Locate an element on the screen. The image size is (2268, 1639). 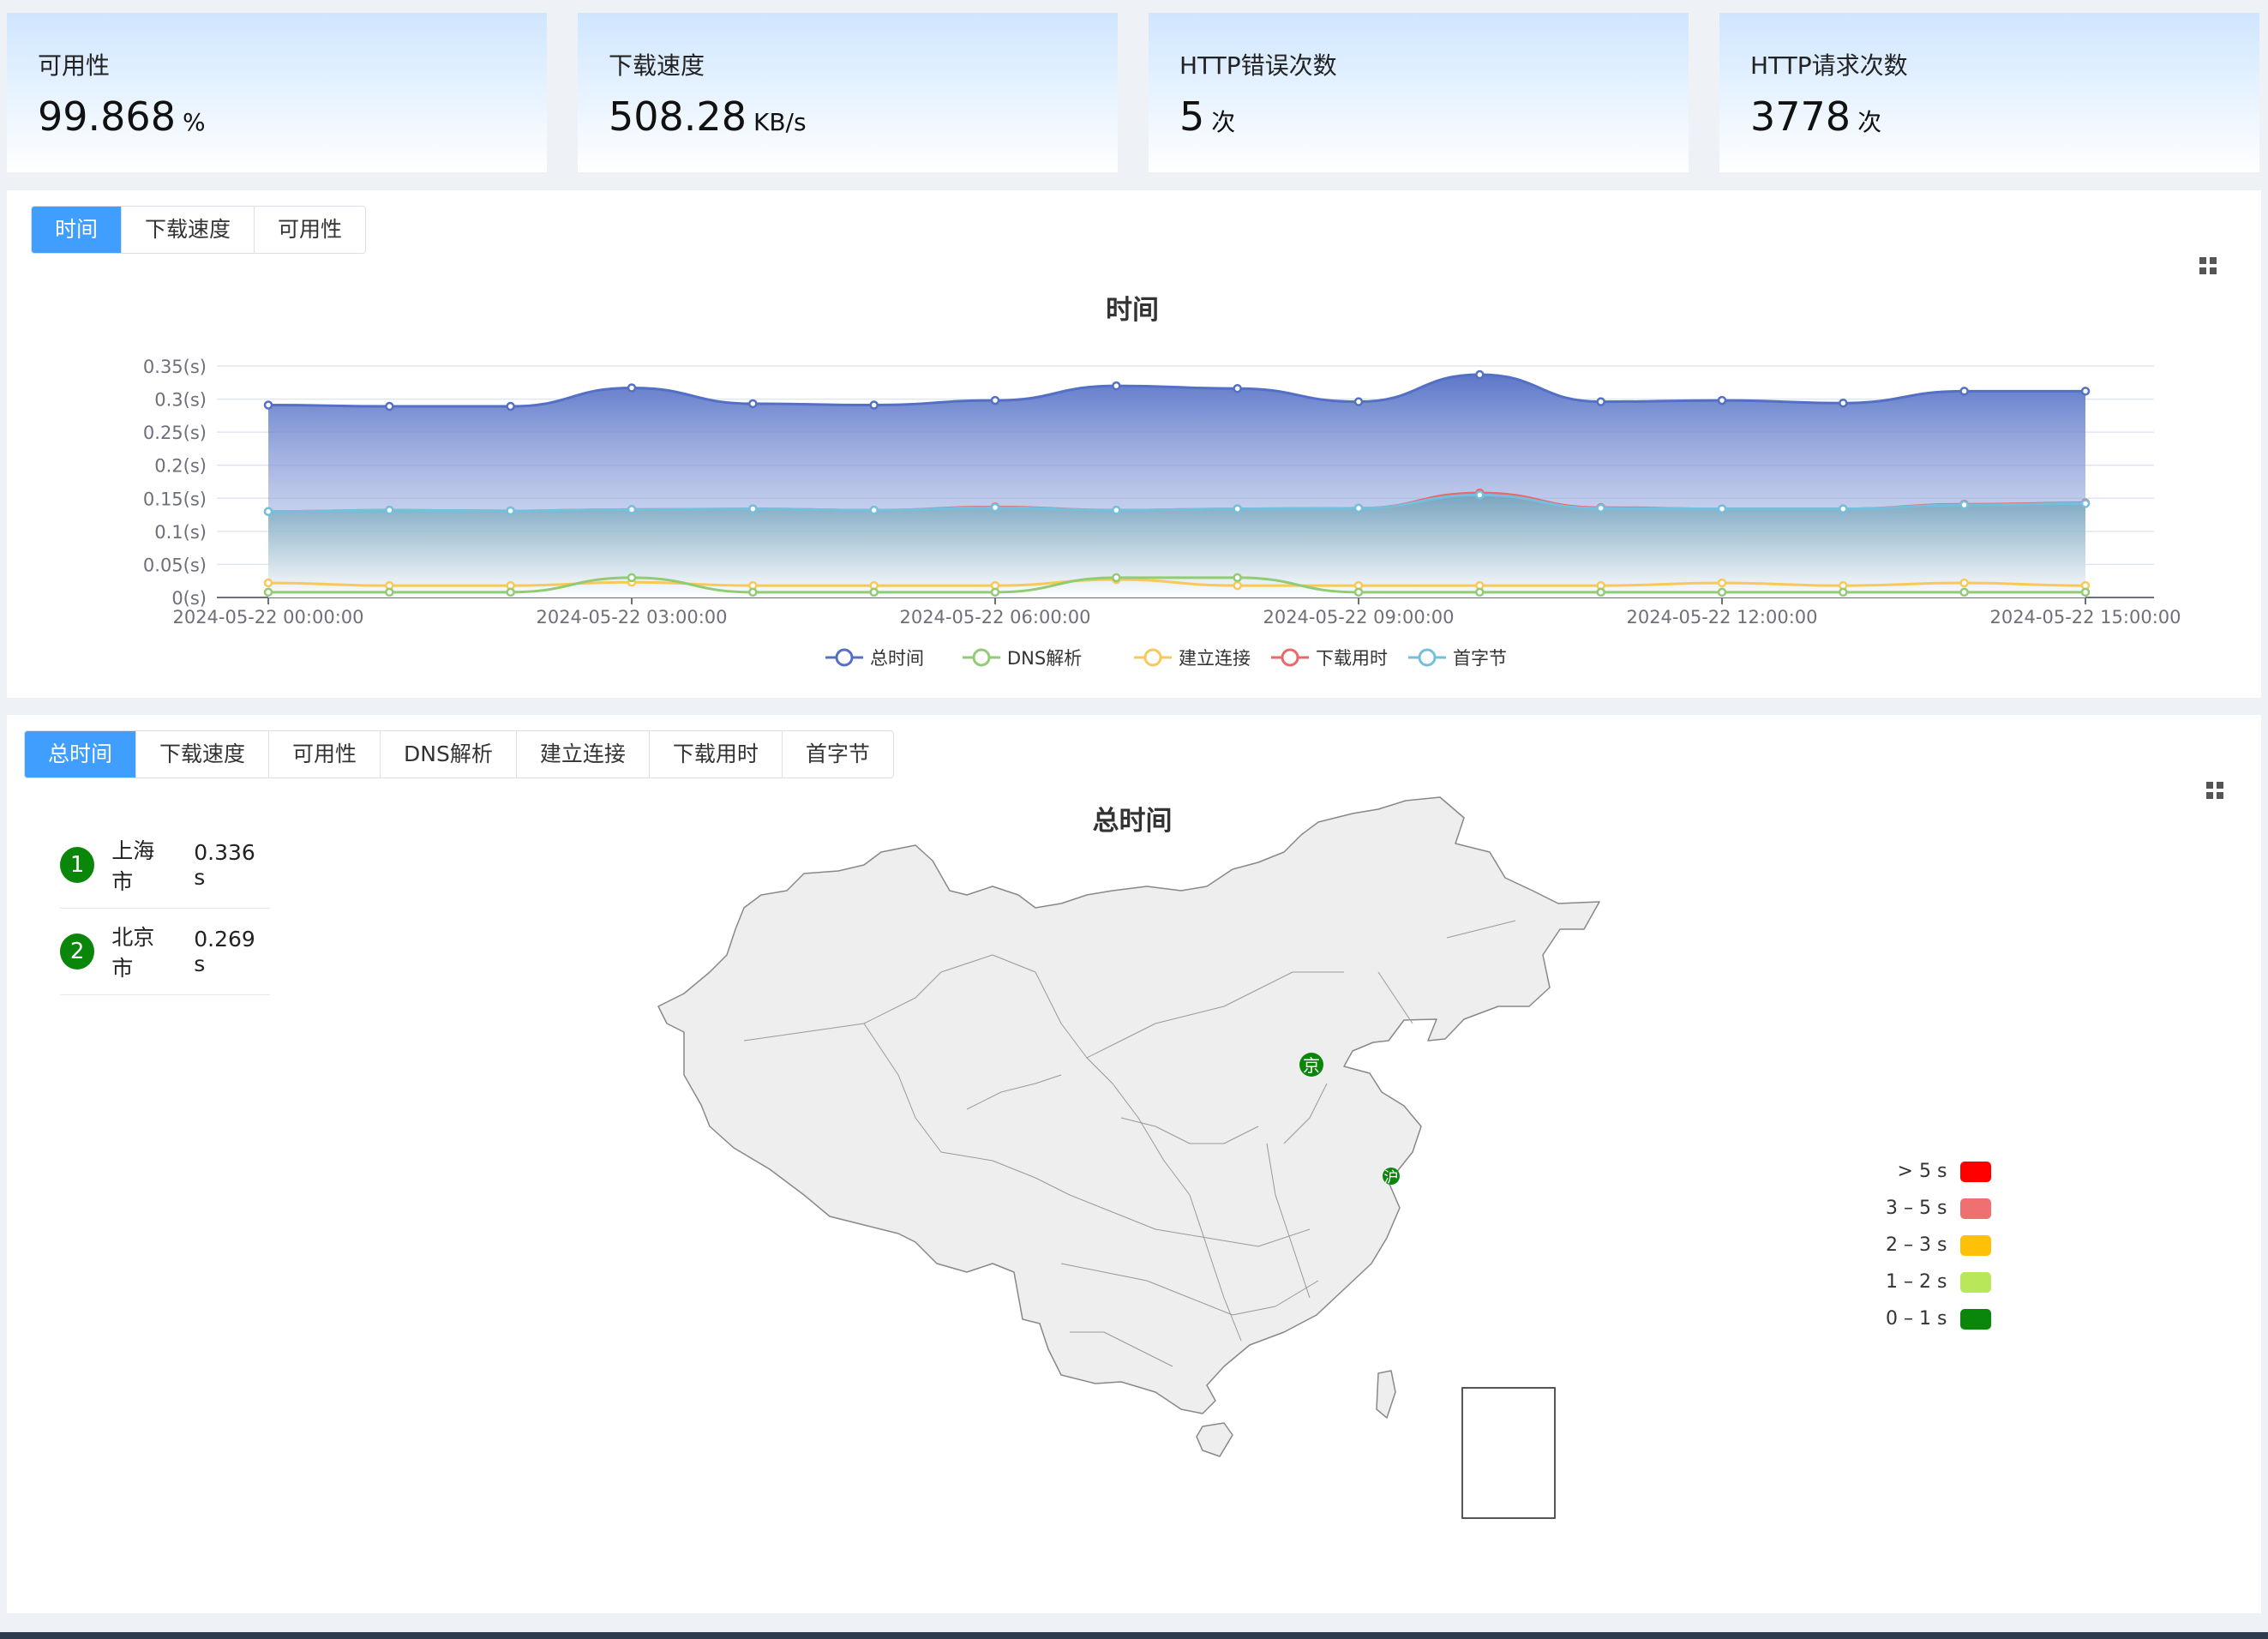
tab-availability: 可用性 is located at coordinates (310, 230).